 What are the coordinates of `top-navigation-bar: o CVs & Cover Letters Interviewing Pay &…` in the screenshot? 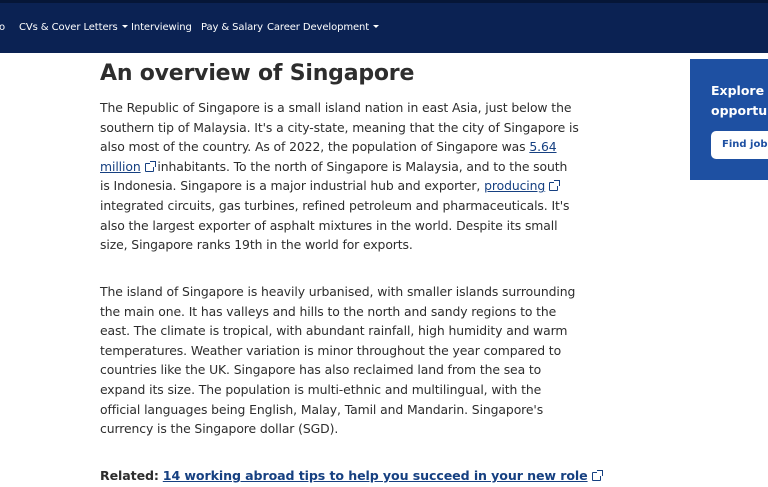 It's located at (384, 26).